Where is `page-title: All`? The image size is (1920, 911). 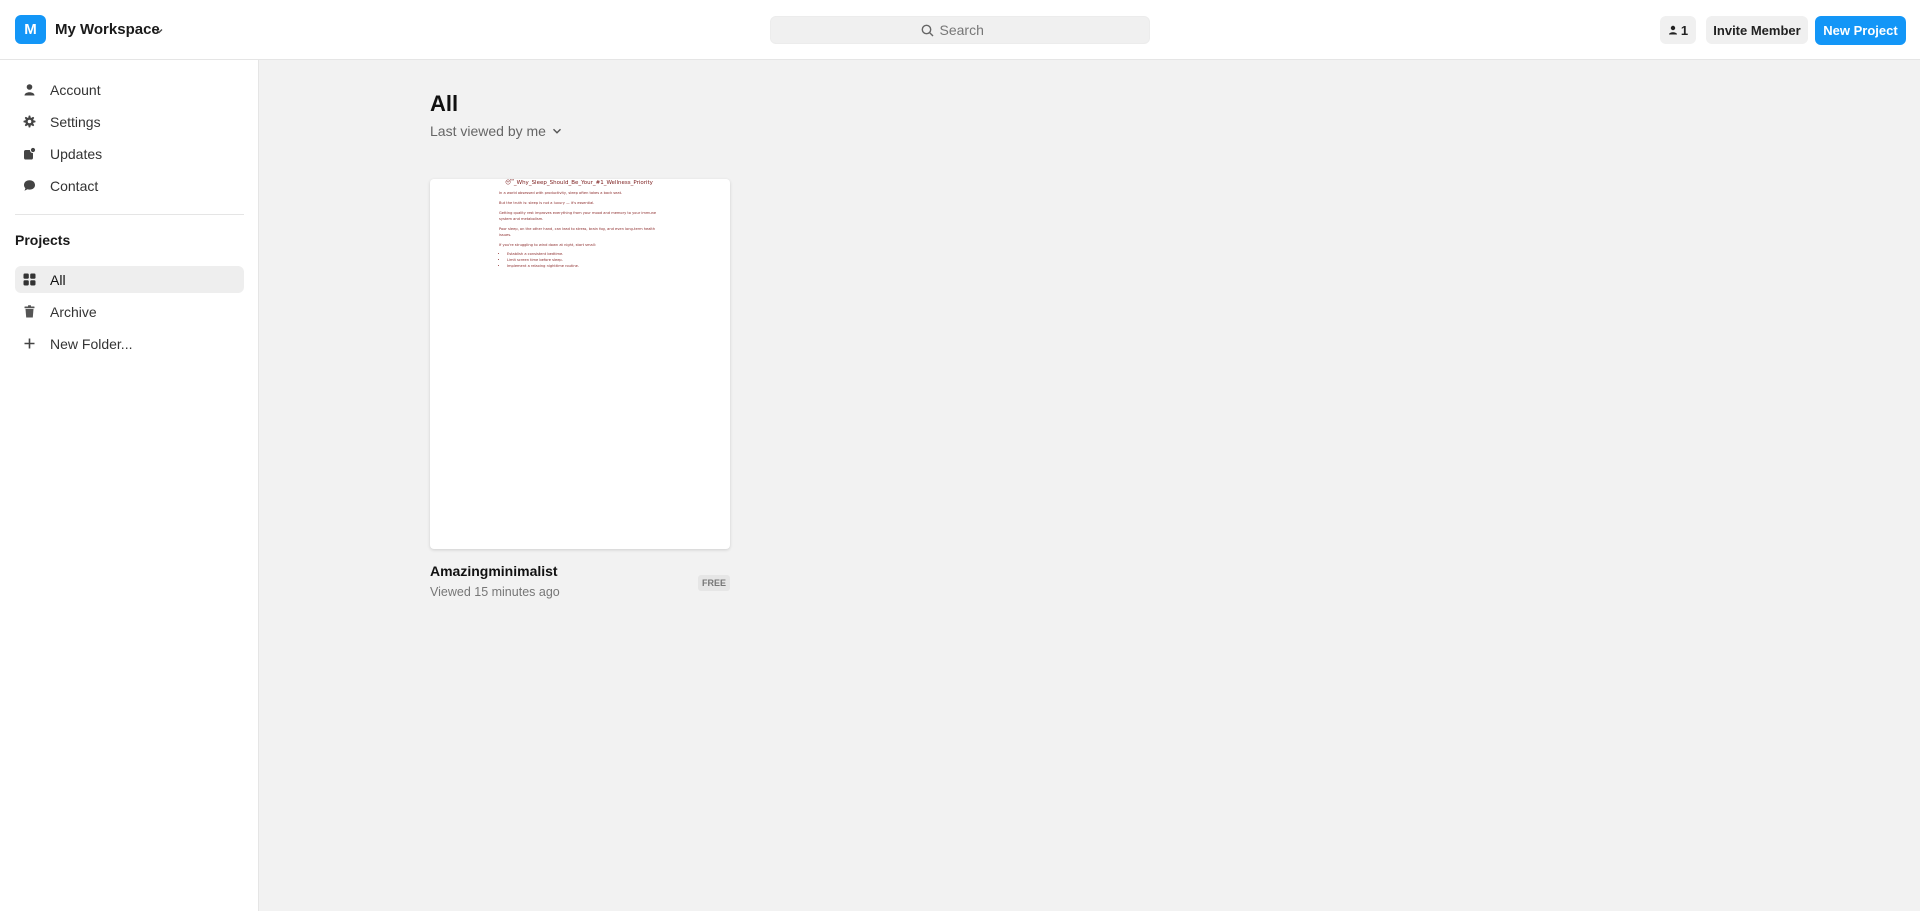
page-title: All is located at coordinates (444, 103).